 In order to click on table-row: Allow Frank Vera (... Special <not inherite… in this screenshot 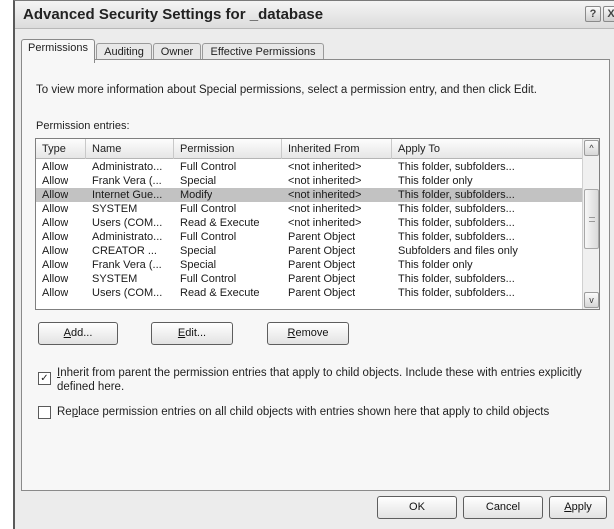, I will do `click(309, 181)`.